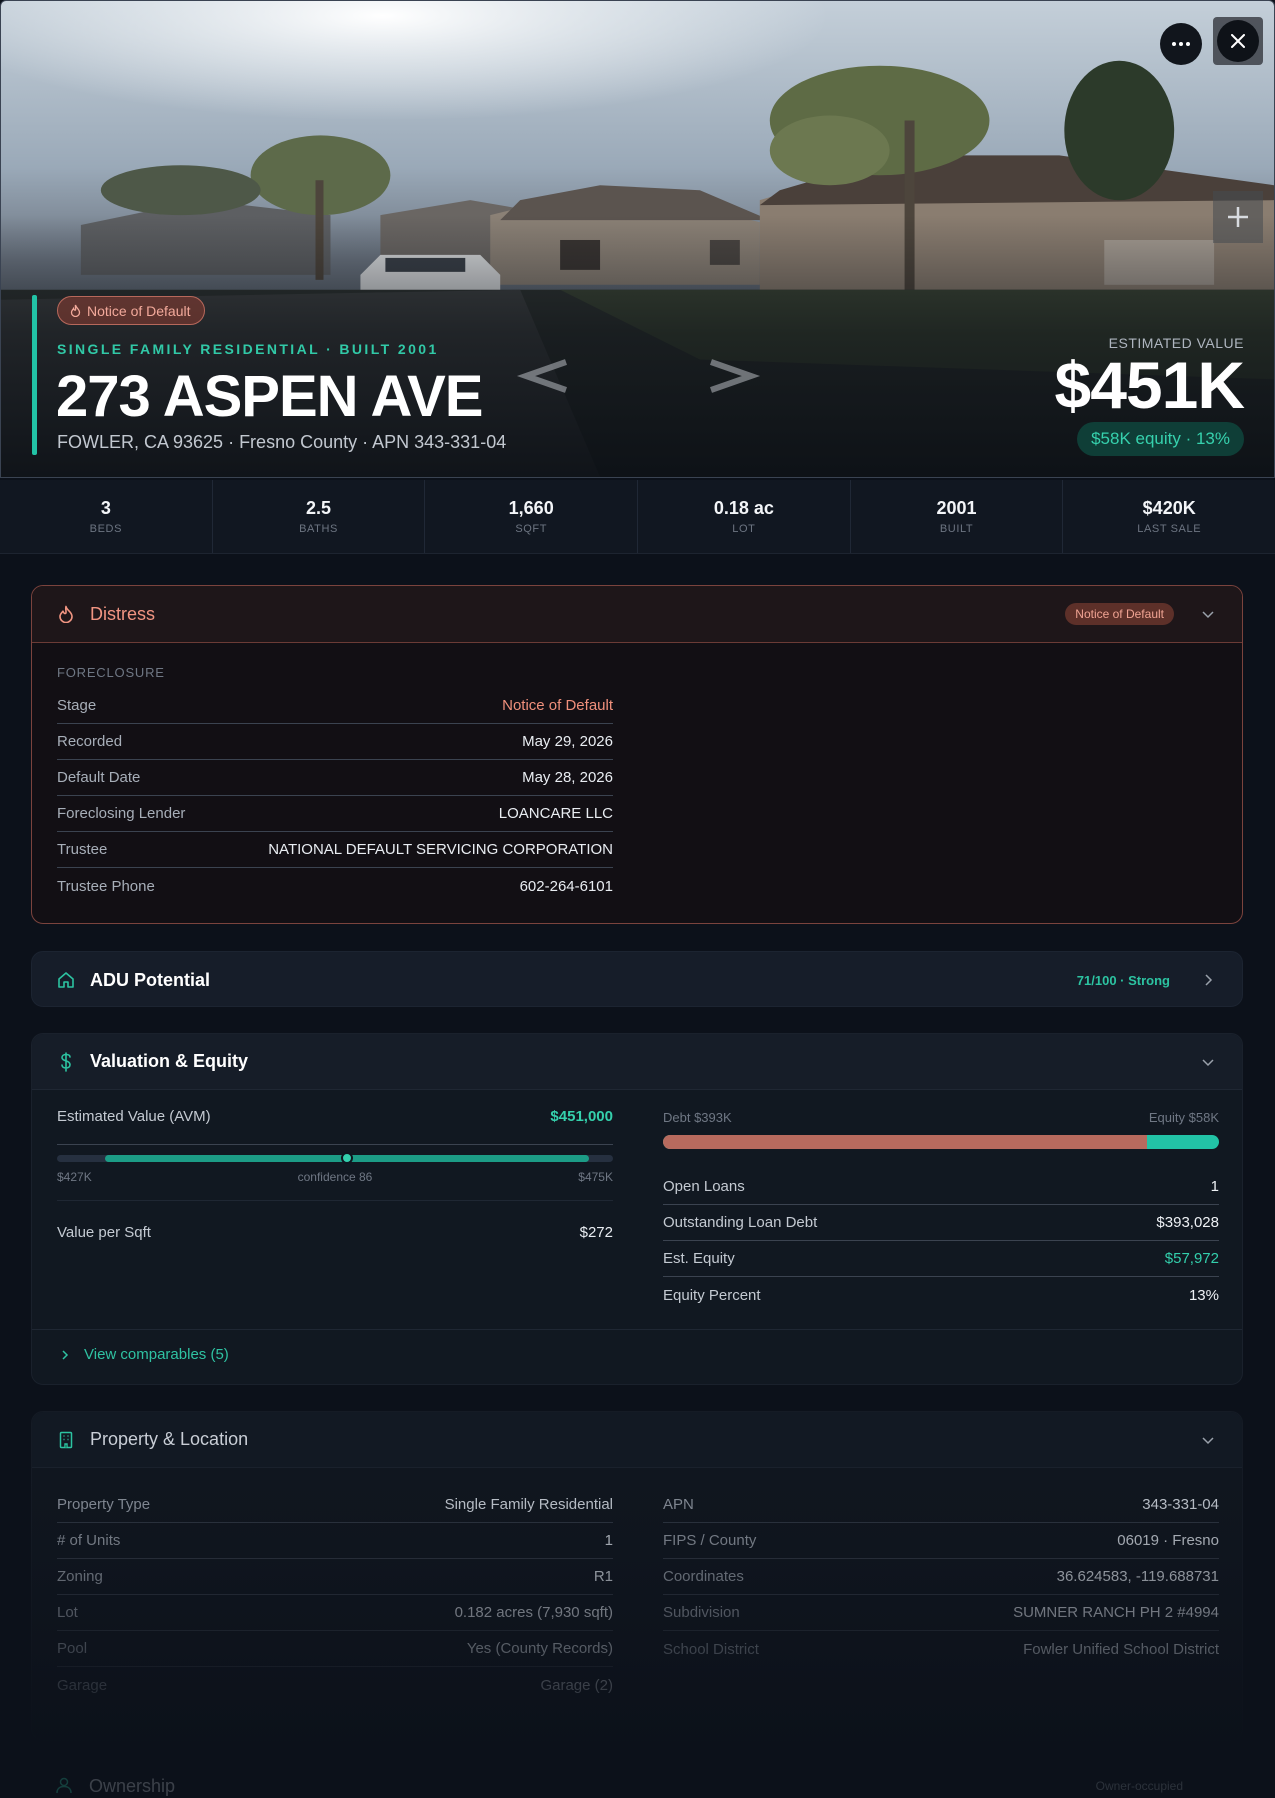  I want to click on debt-label: Debt $393K, so click(697, 1117).